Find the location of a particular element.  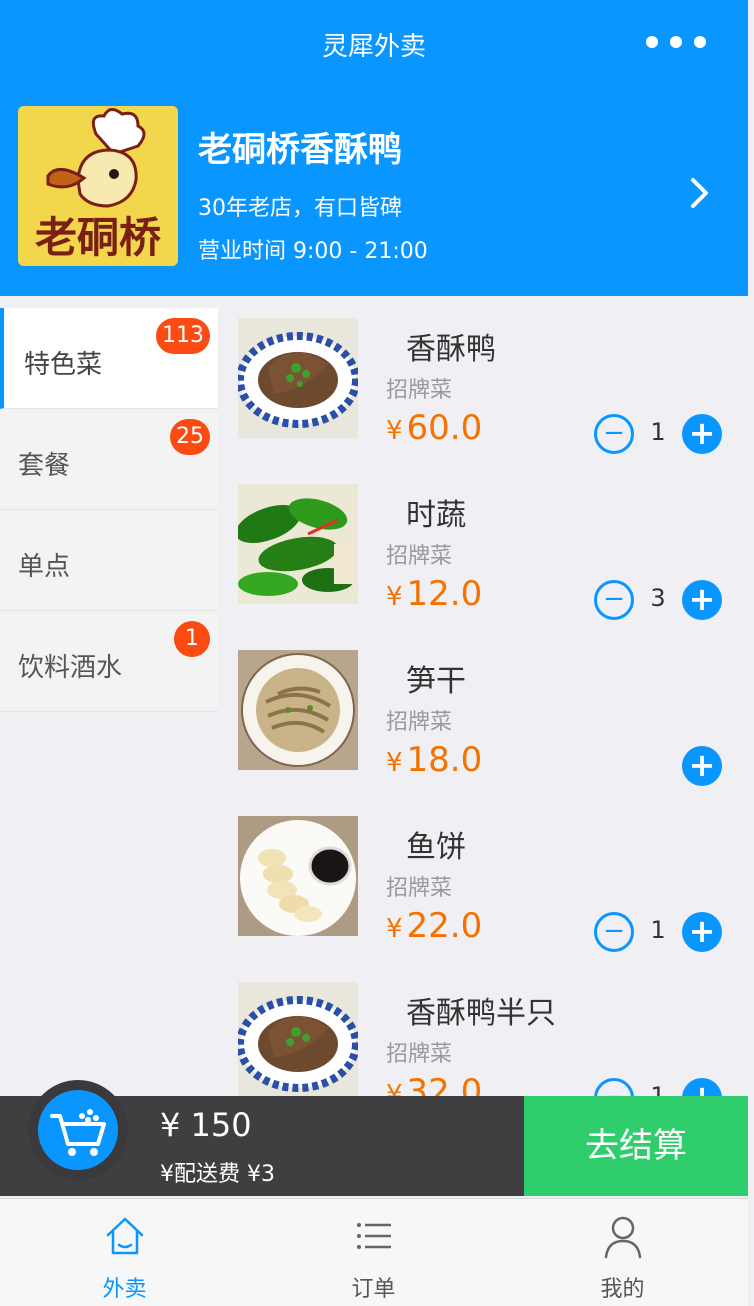

more-options-icon is located at coordinates (676, 42).